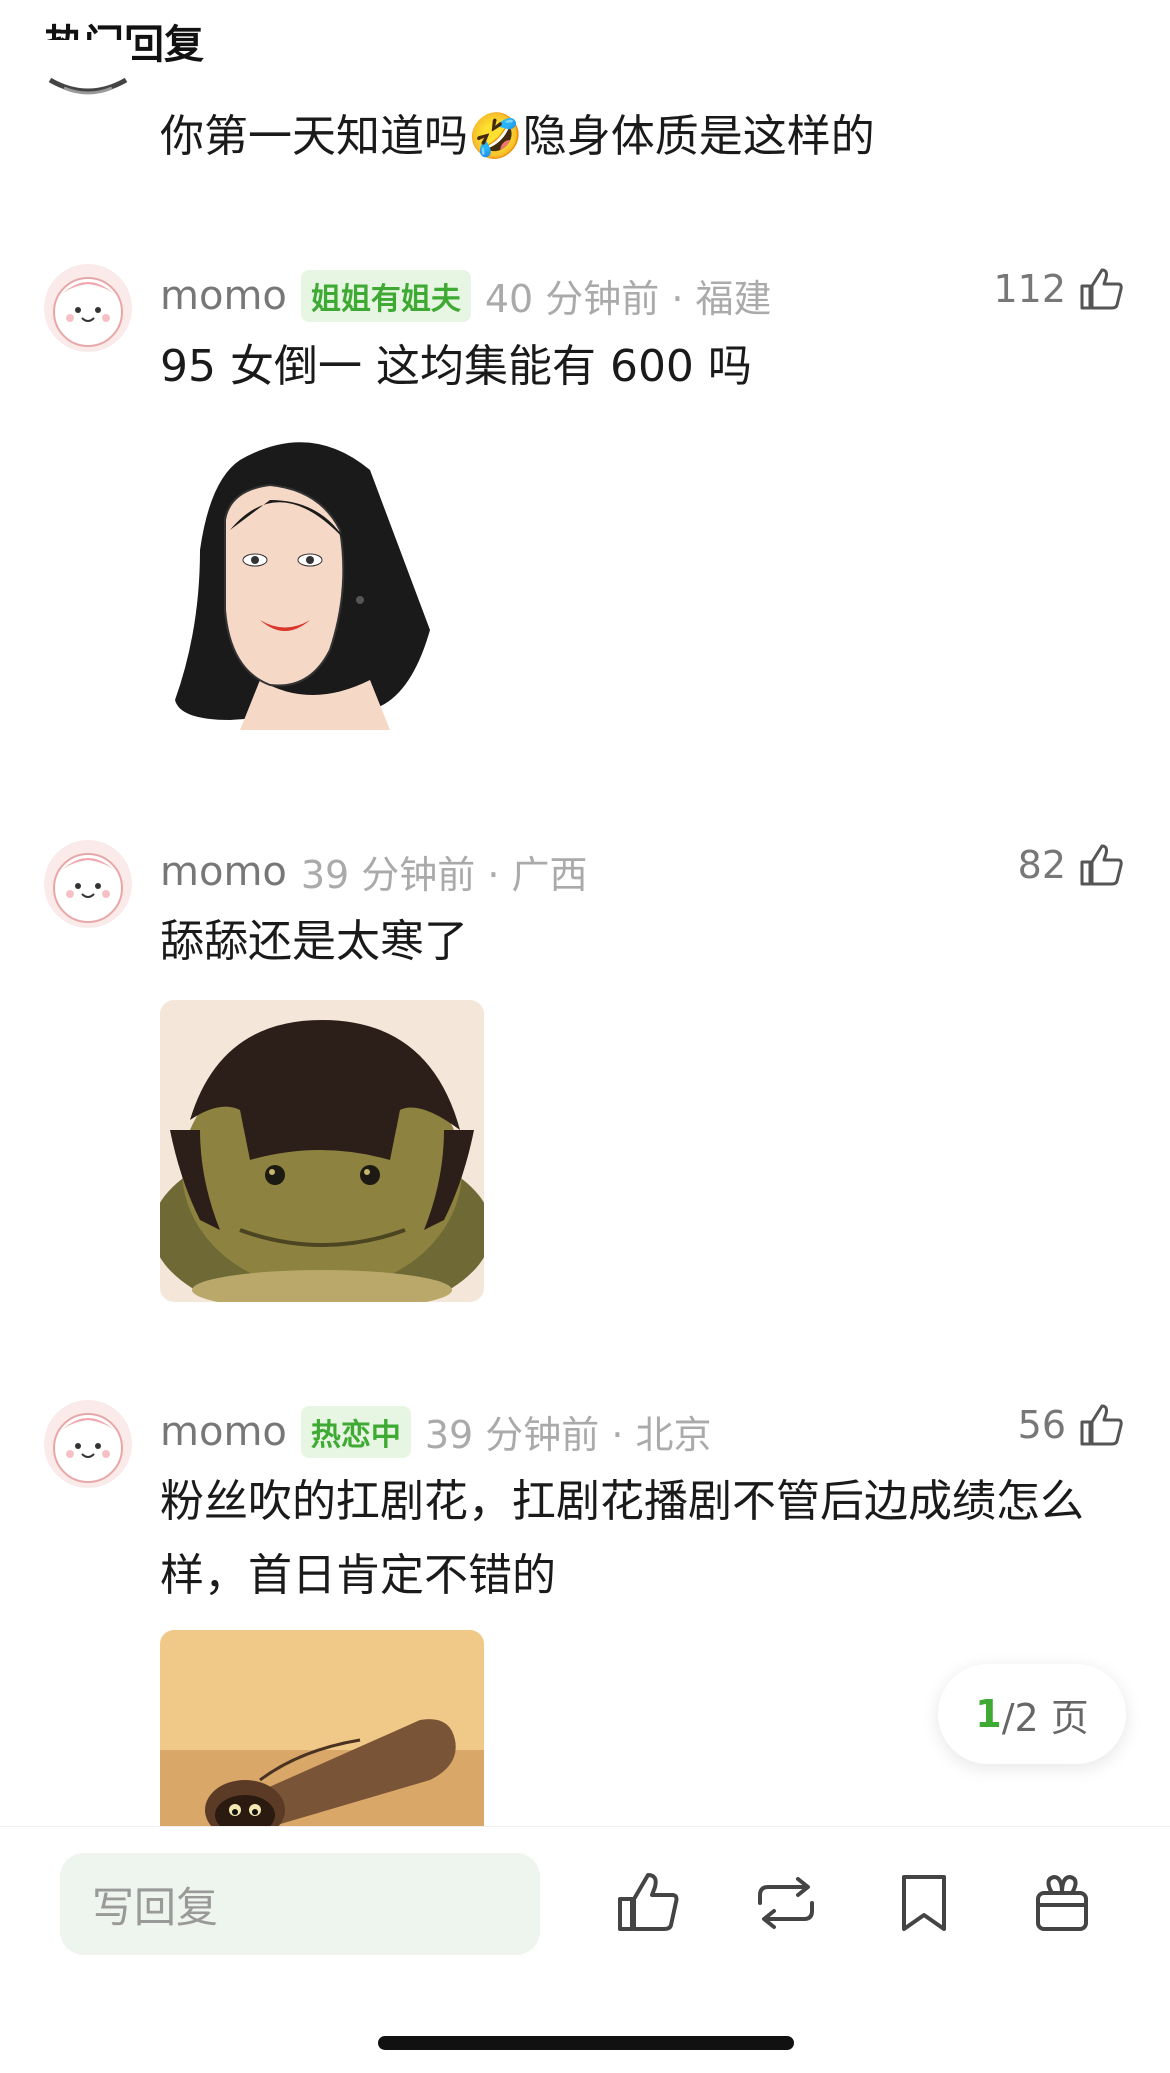  What do you see at coordinates (310, 580) in the screenshot?
I see `sticker-woman-image` at bounding box center [310, 580].